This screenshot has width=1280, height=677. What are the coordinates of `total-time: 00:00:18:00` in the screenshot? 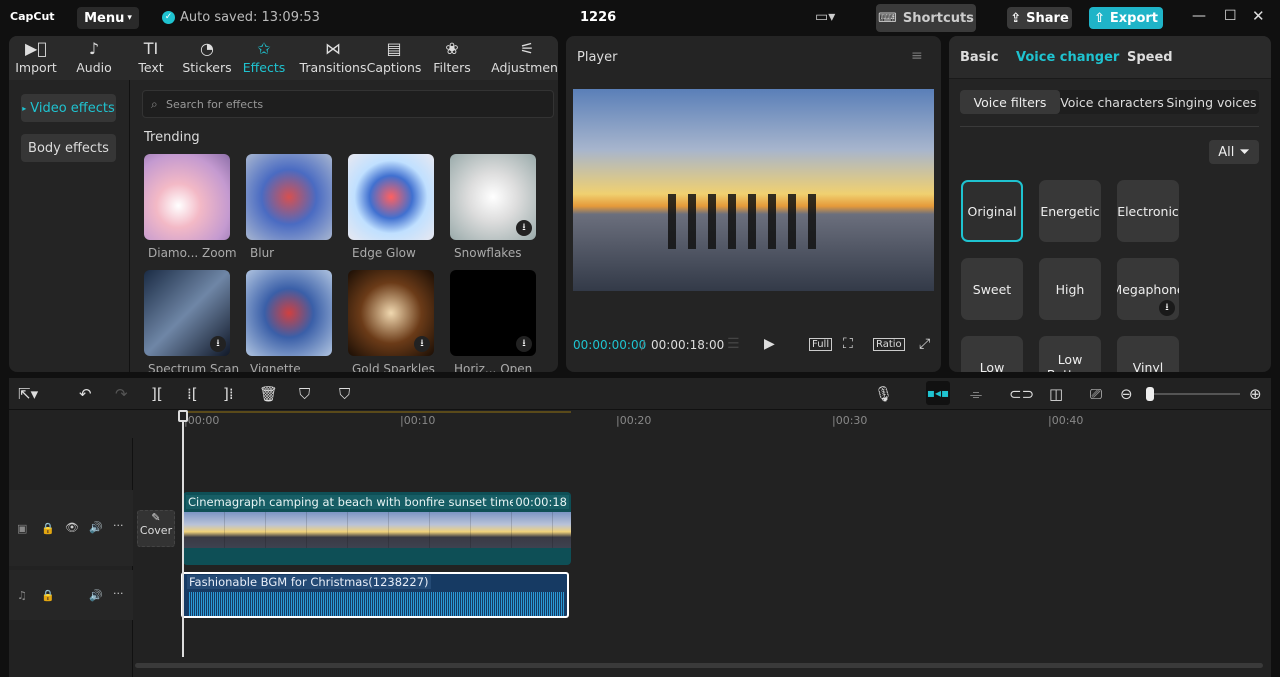 It's located at (688, 345).